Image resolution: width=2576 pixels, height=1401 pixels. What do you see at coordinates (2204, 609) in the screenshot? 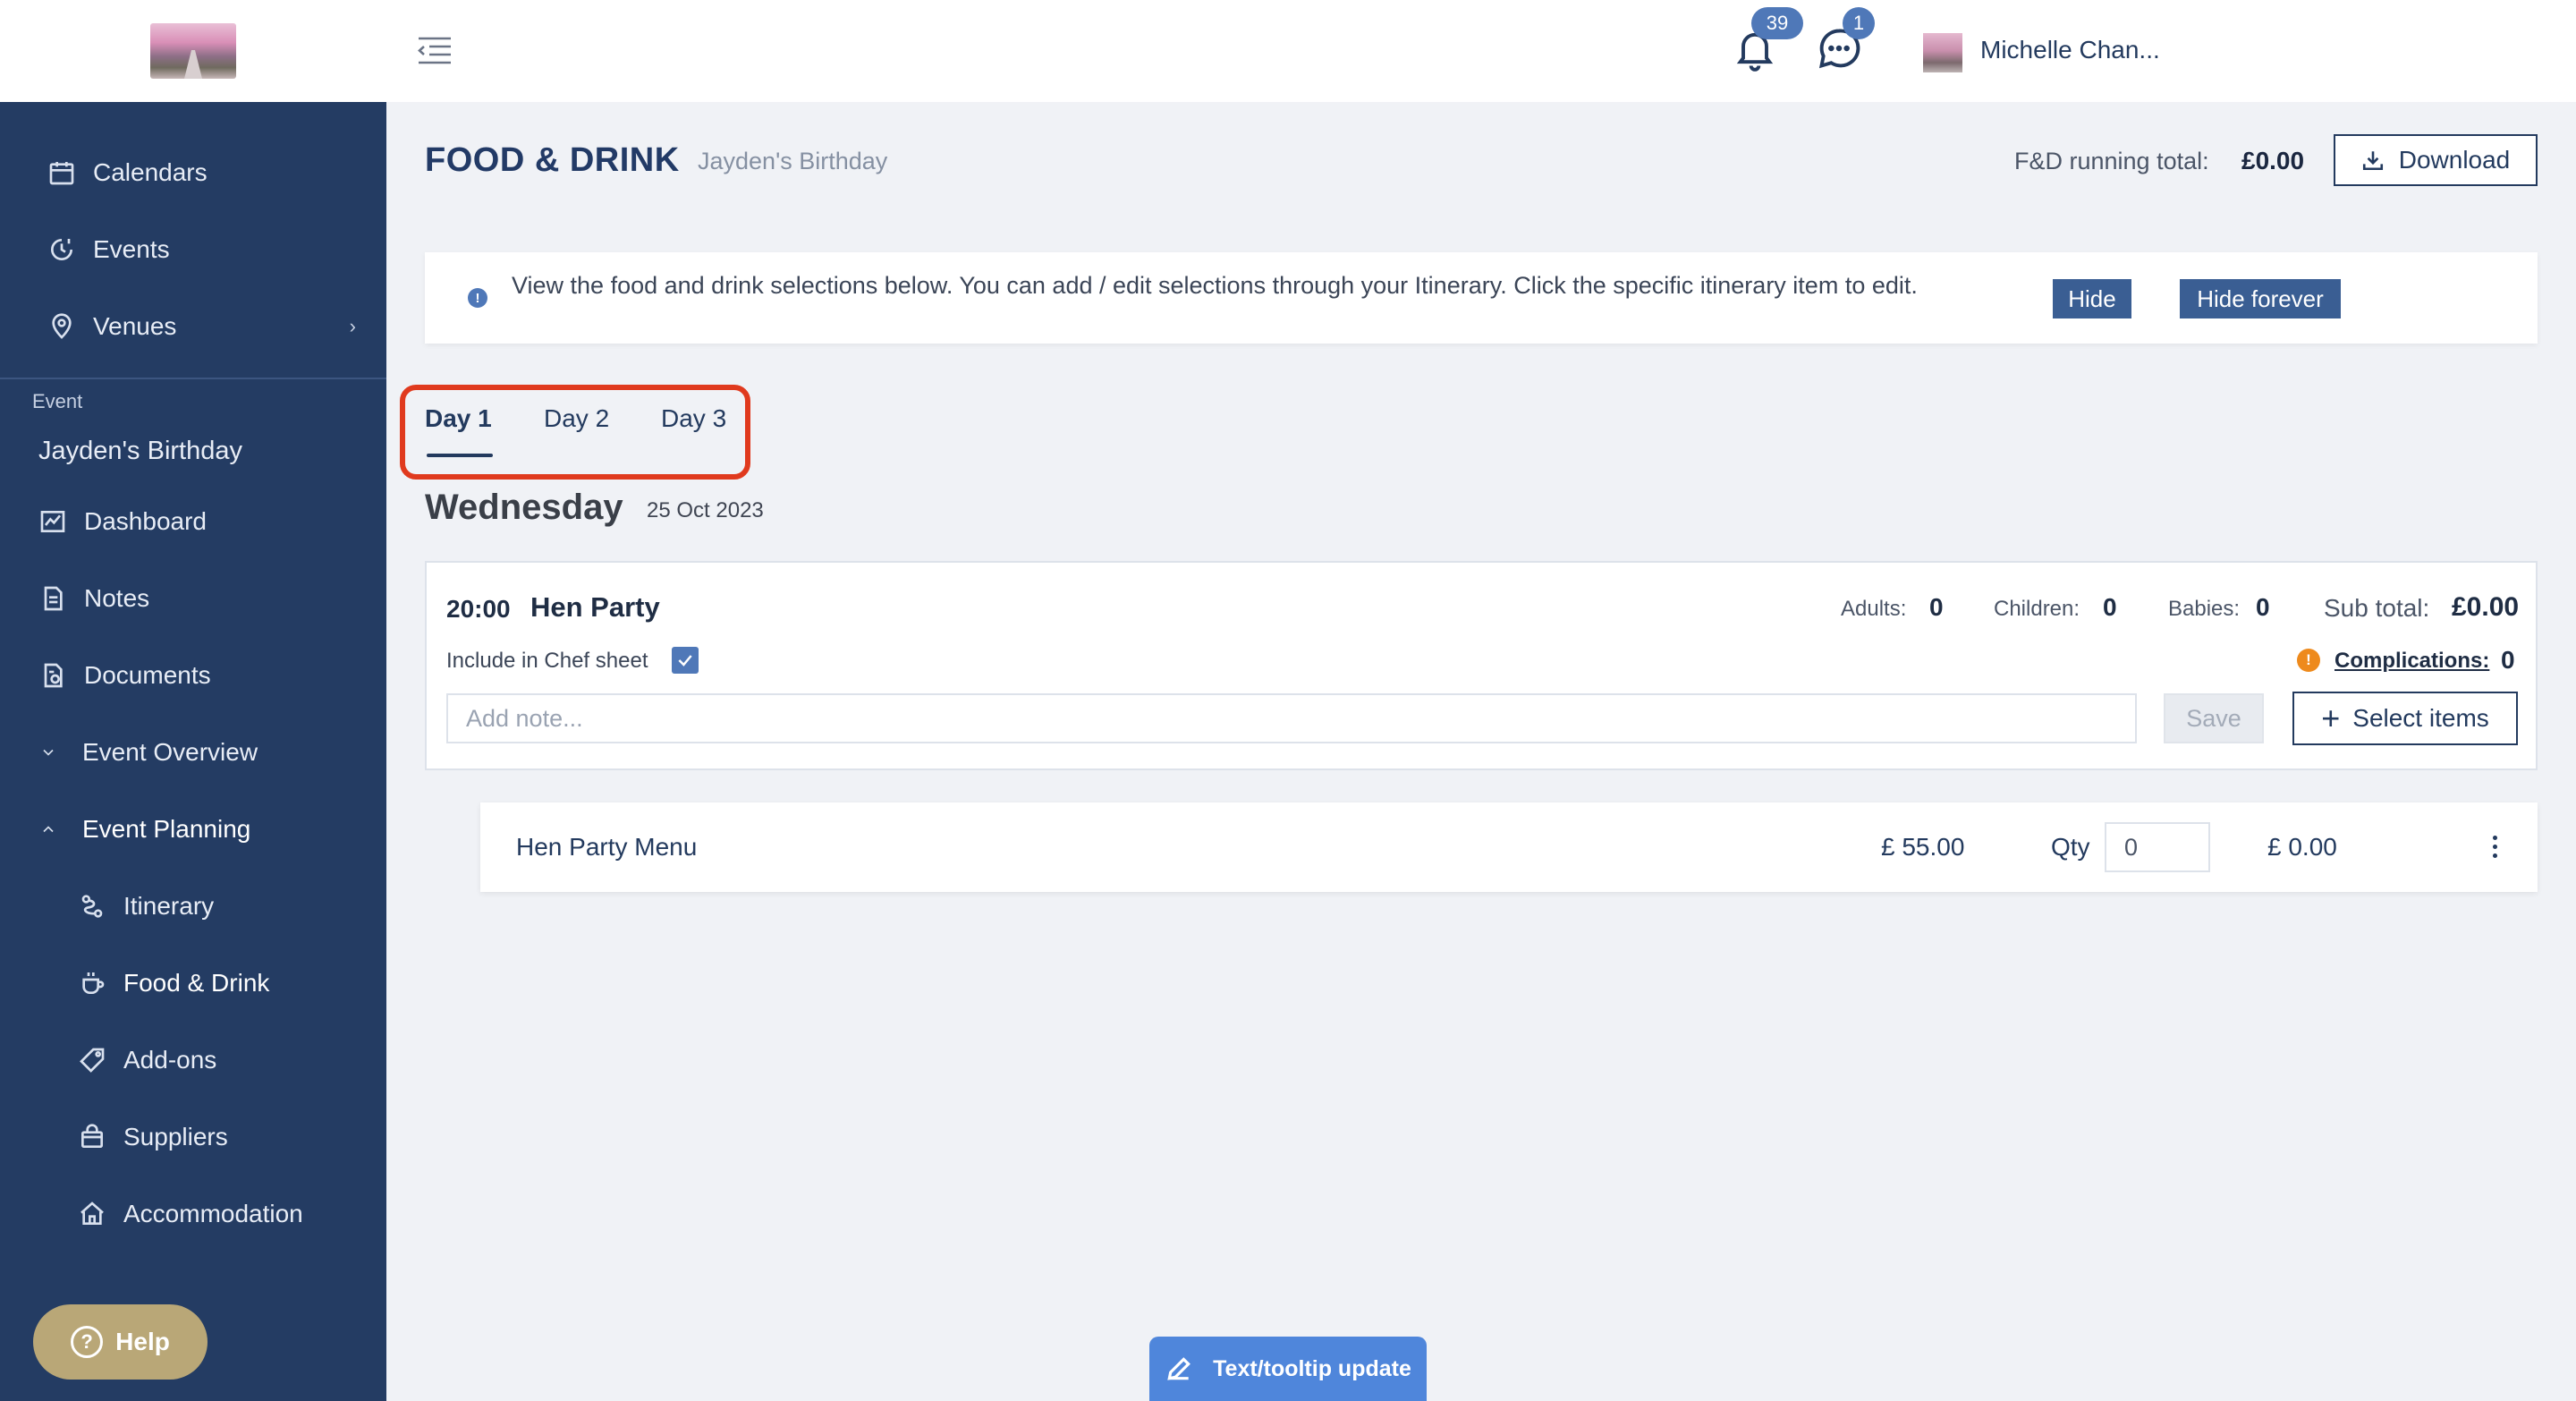
I see `babies-label: Babies:` at bounding box center [2204, 609].